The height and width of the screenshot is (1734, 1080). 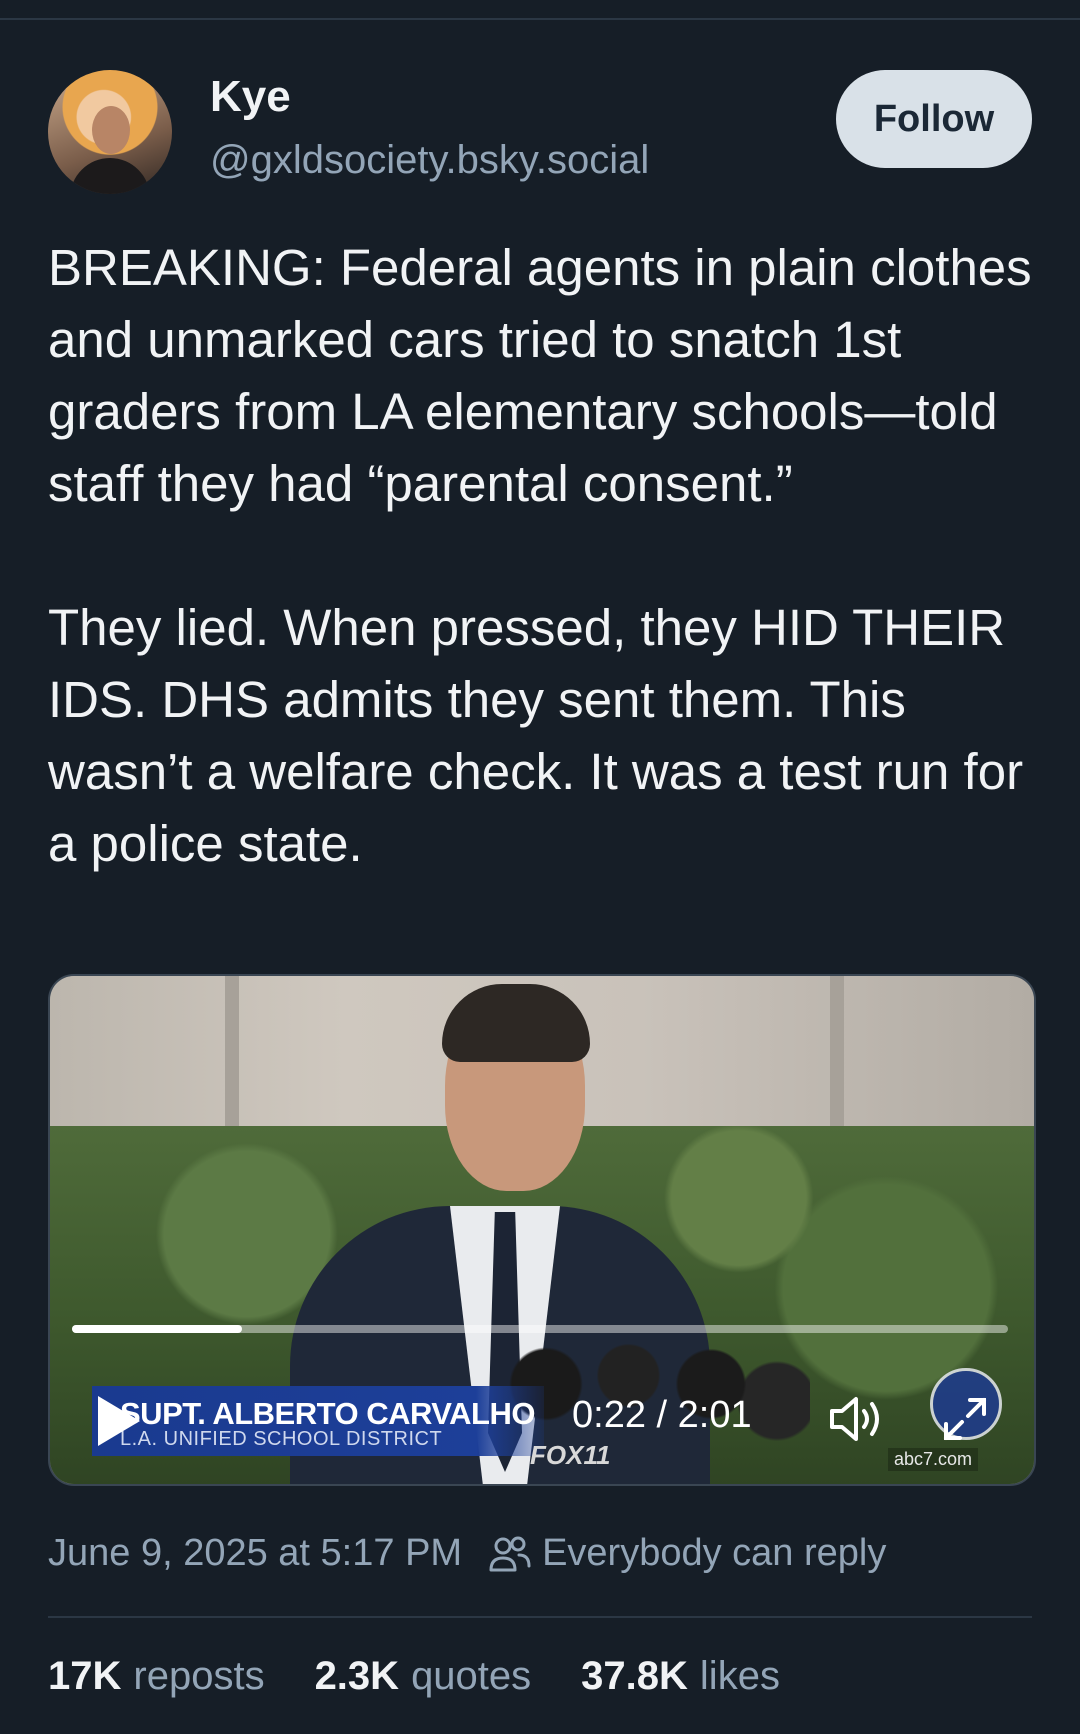 I want to click on reposts-stat: 17K reposts, so click(x=156, y=1676).